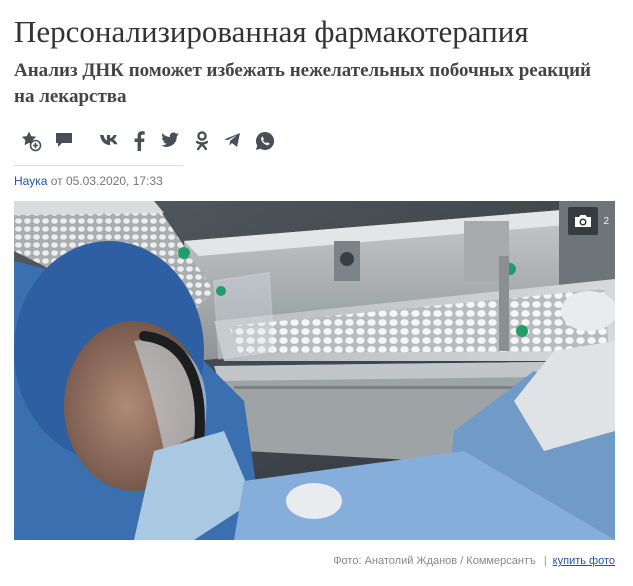 Image resolution: width=633 pixels, height=586 pixels. Describe the element at coordinates (232, 142) in the screenshot. I see `telegram-icon` at that location.